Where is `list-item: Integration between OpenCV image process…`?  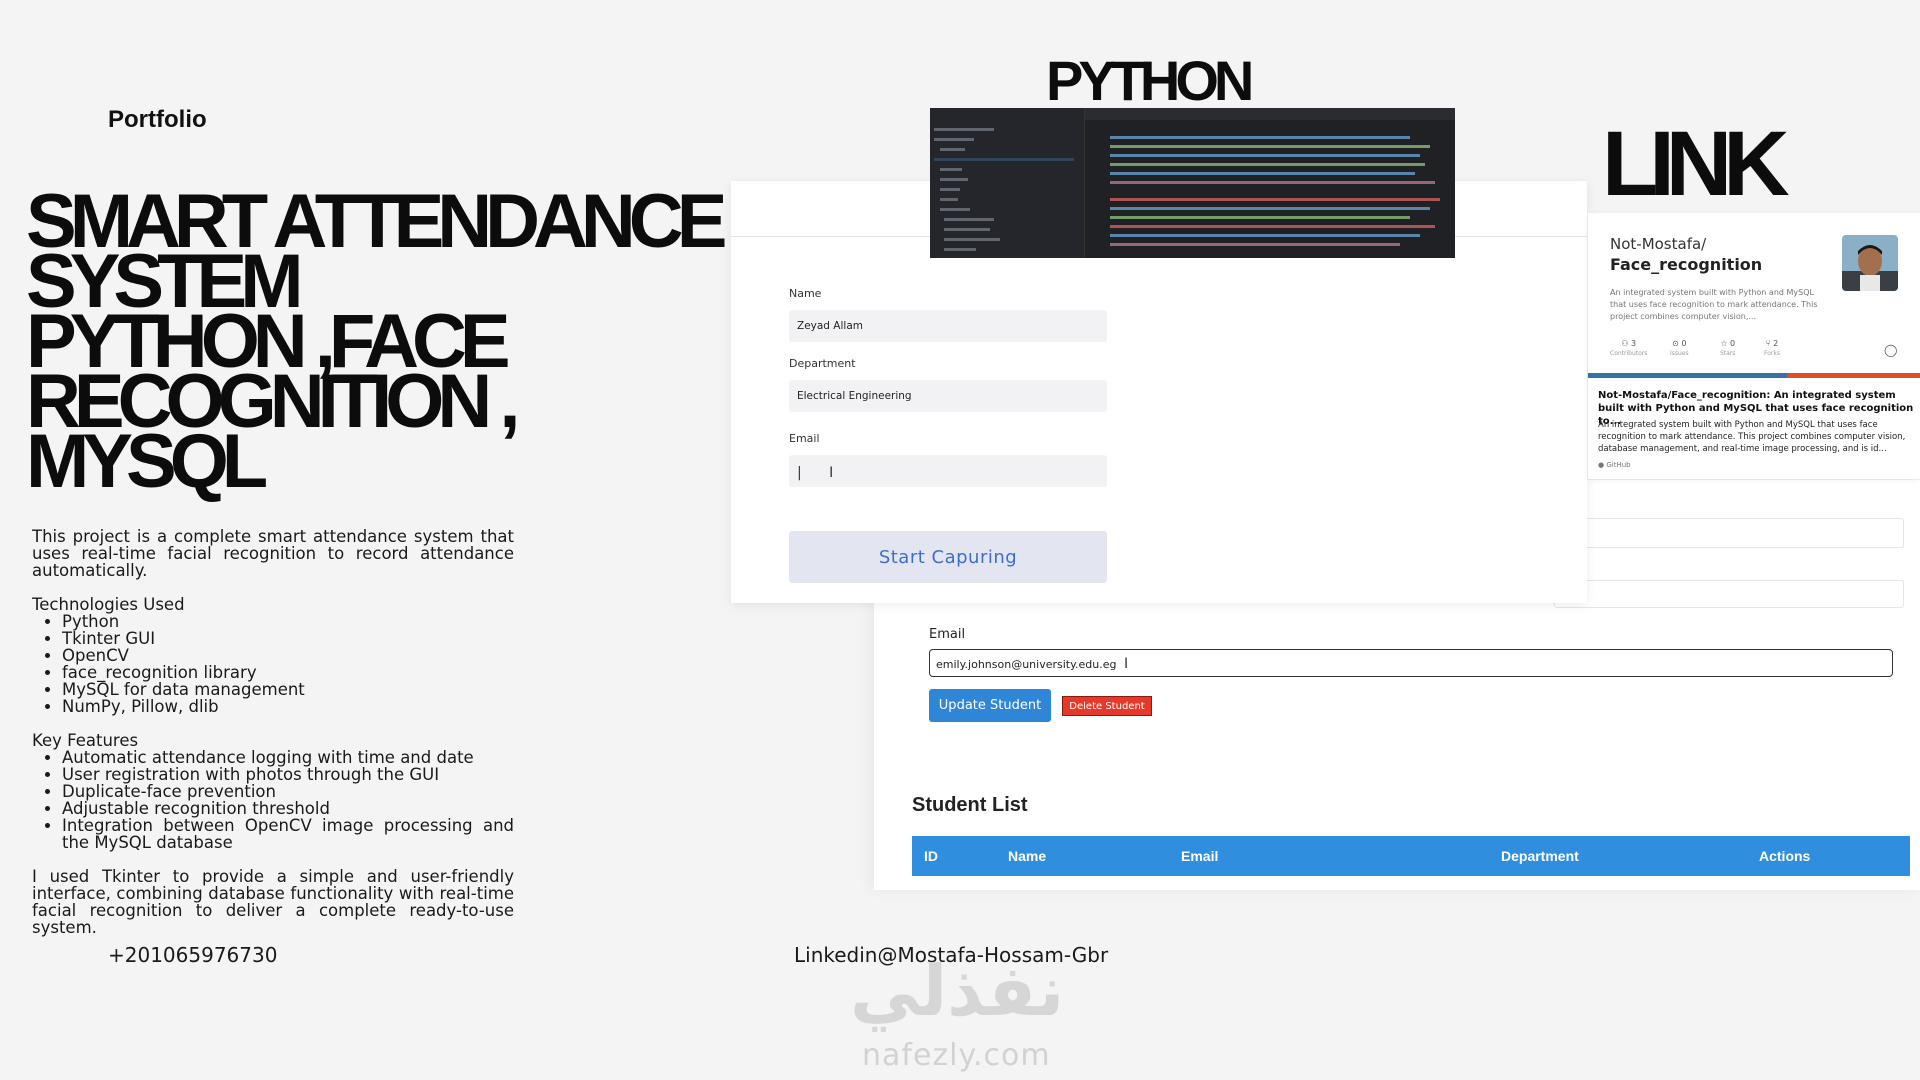
list-item: Integration between OpenCV image process… is located at coordinates (288, 834).